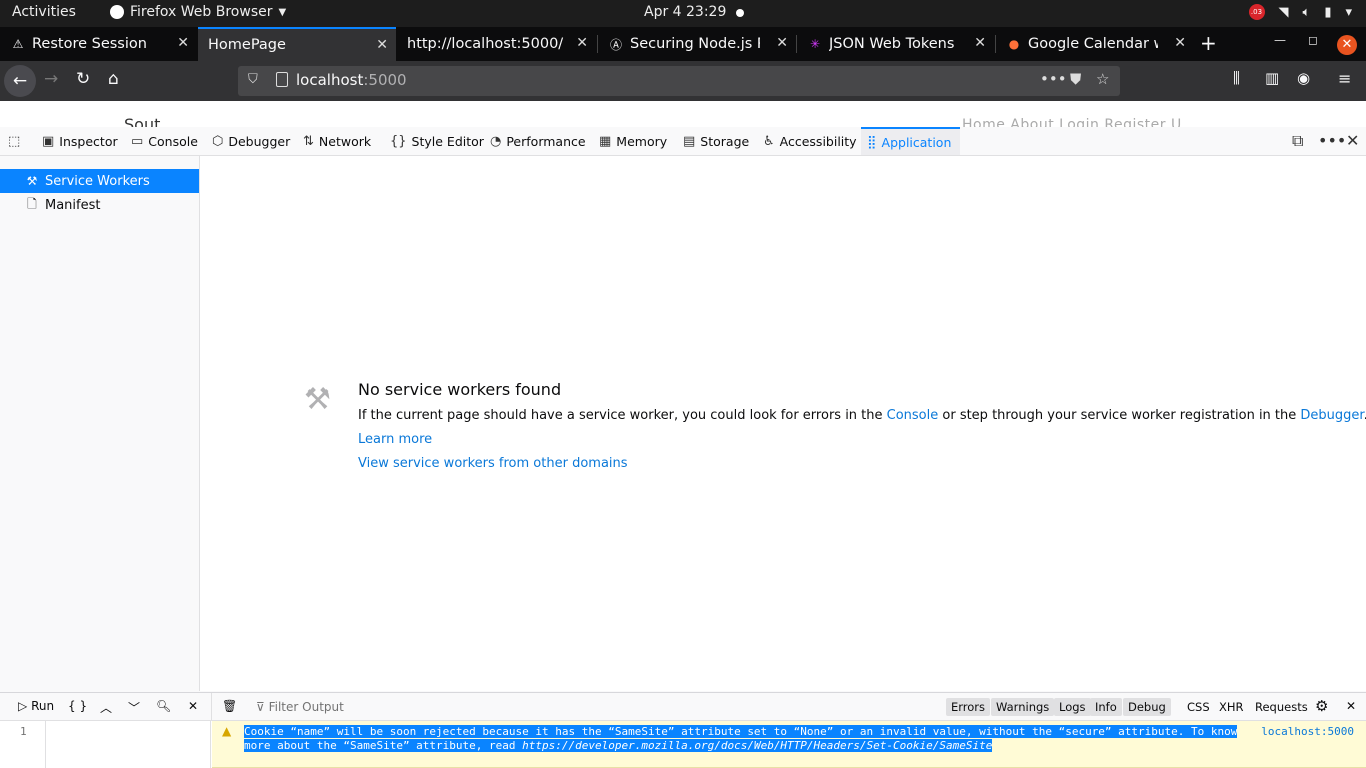 Image resolution: width=1366 pixels, height=768 pixels. I want to click on gear-icon: ⚙, so click(1321, 706).